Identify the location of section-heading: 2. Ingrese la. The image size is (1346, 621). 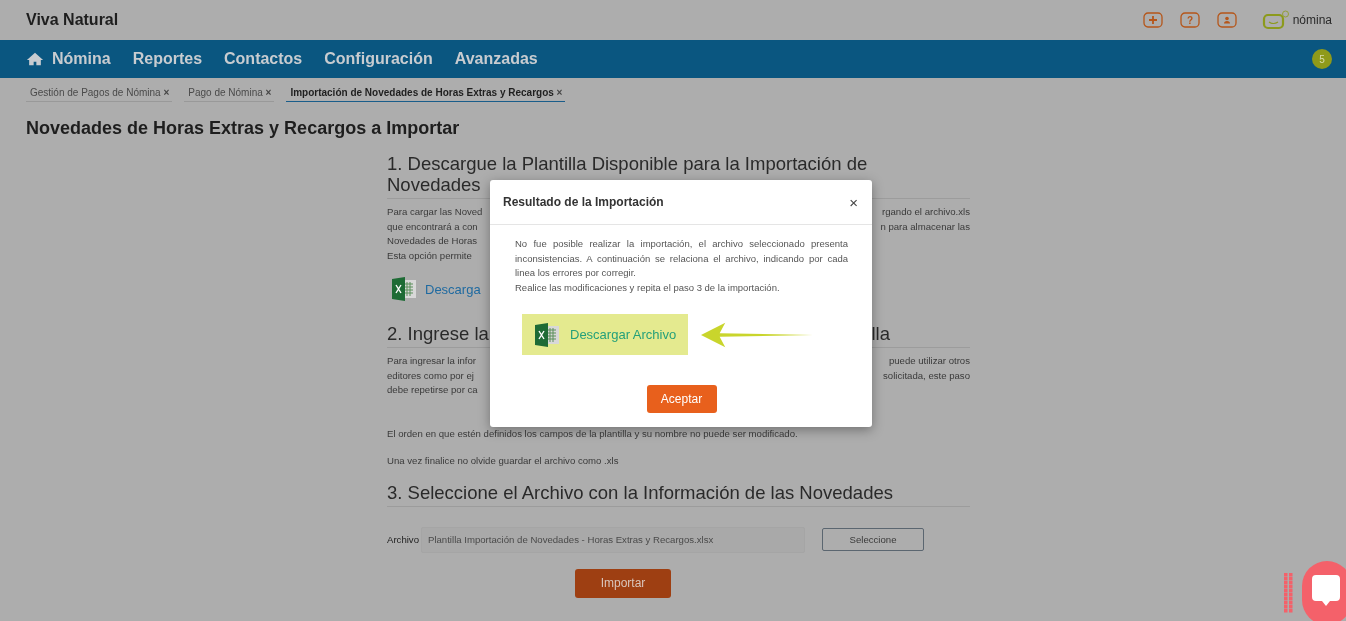
(438, 333).